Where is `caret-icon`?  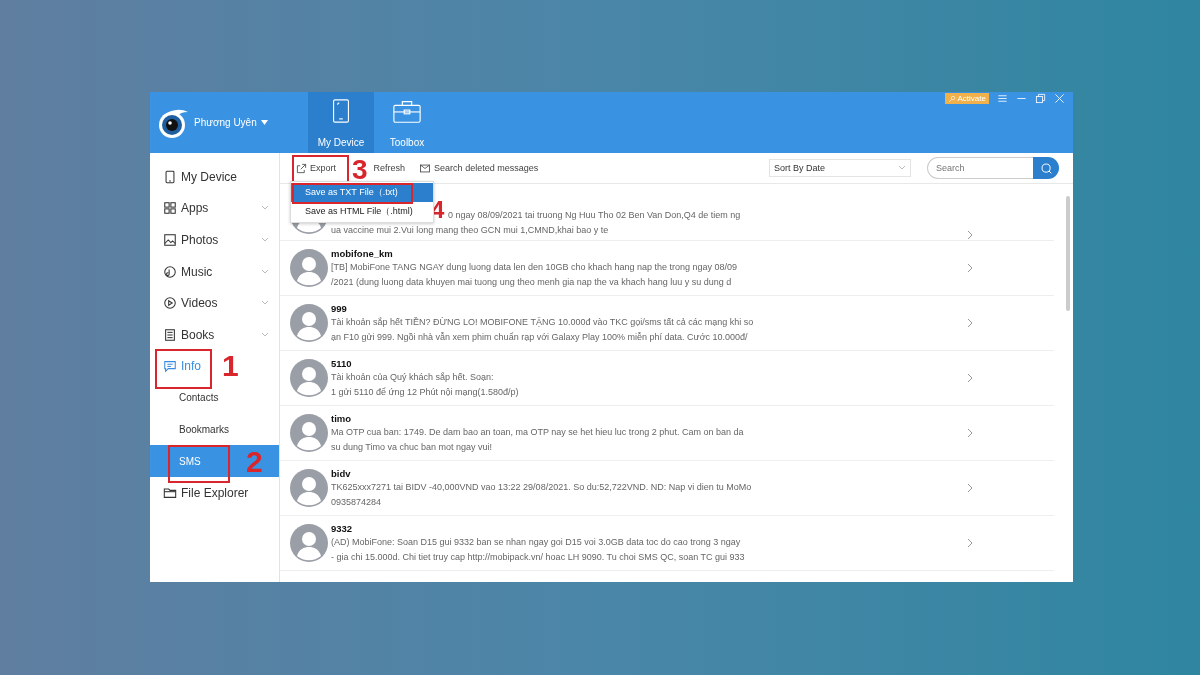 caret-icon is located at coordinates (264, 122).